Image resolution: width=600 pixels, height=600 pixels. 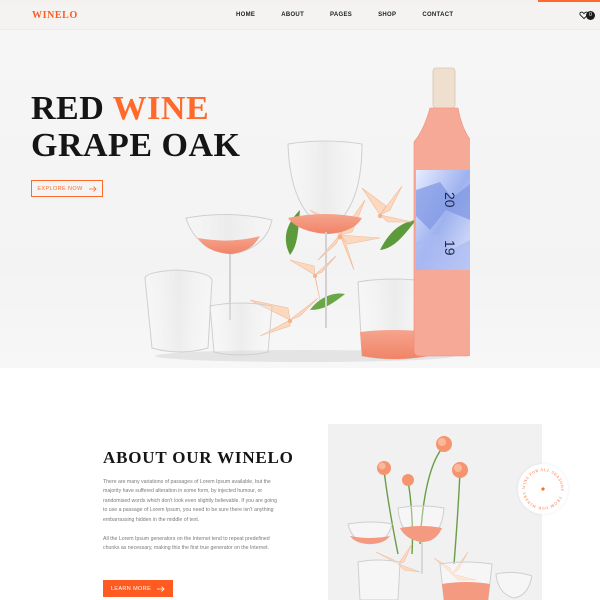 I want to click on nav-item-home: HOME, so click(x=245, y=15).